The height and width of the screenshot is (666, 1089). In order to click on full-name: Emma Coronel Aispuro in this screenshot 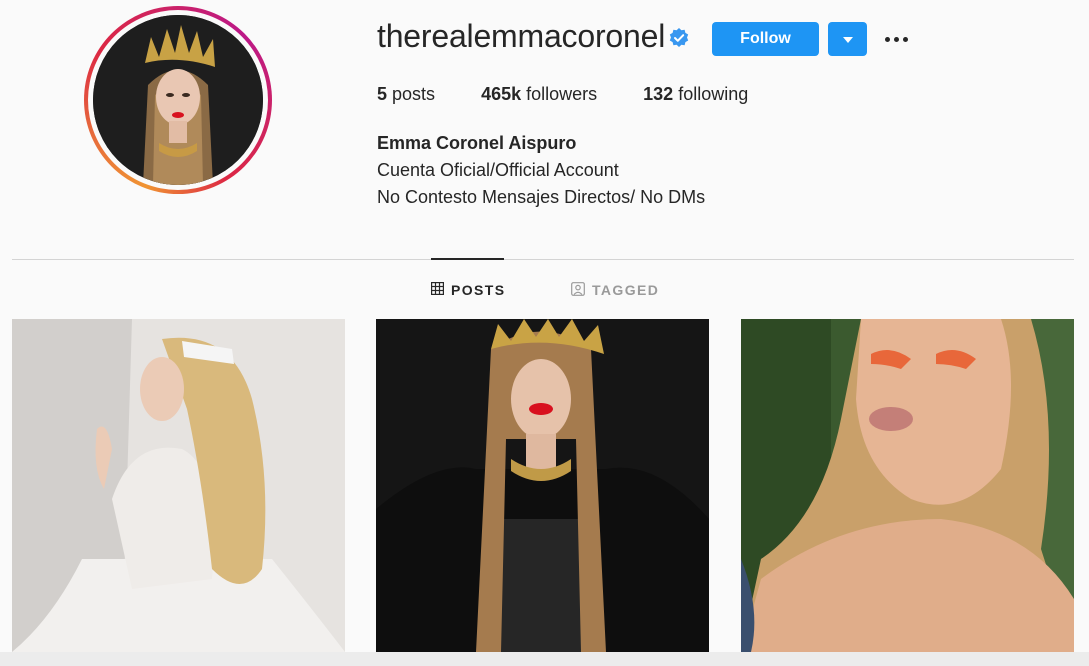, I will do `click(477, 143)`.